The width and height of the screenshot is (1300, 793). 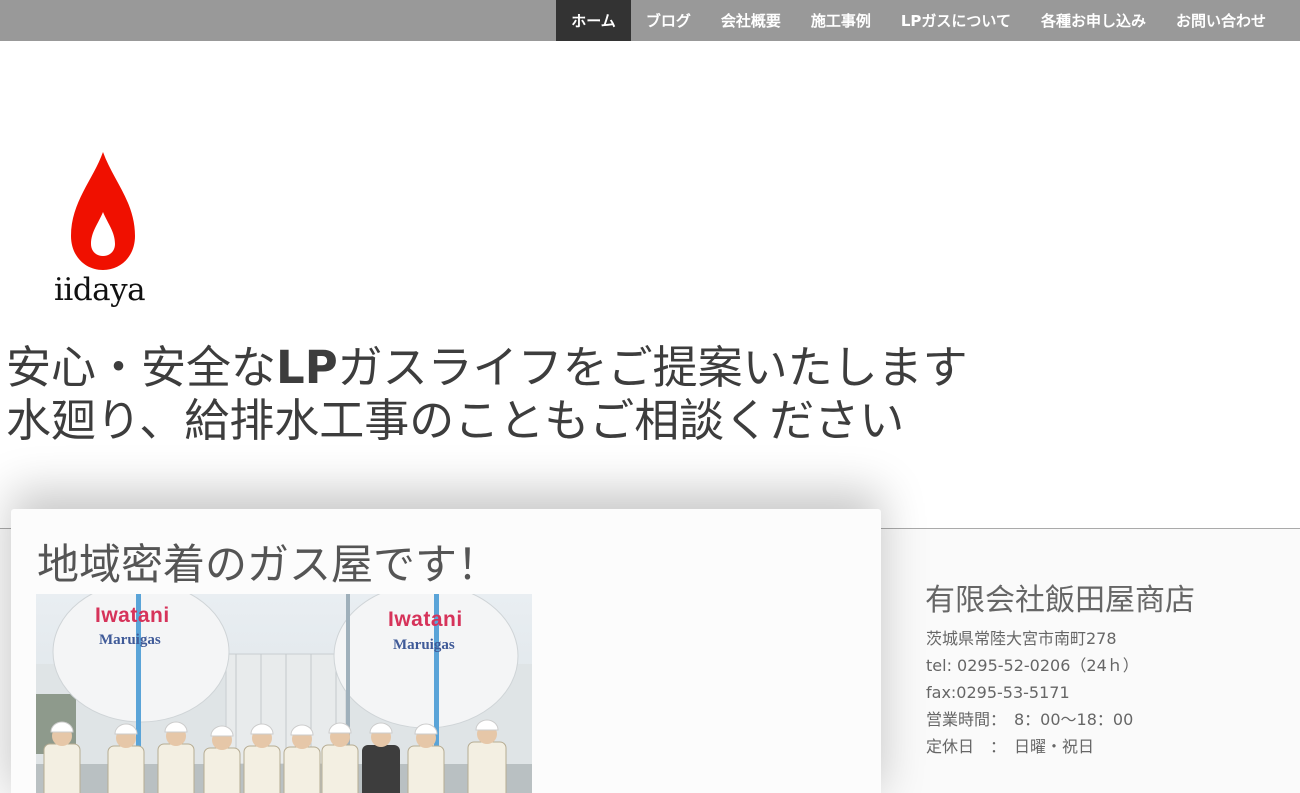 I want to click on nav-item-contact: お問い合わせ, so click(x=1221, y=20).